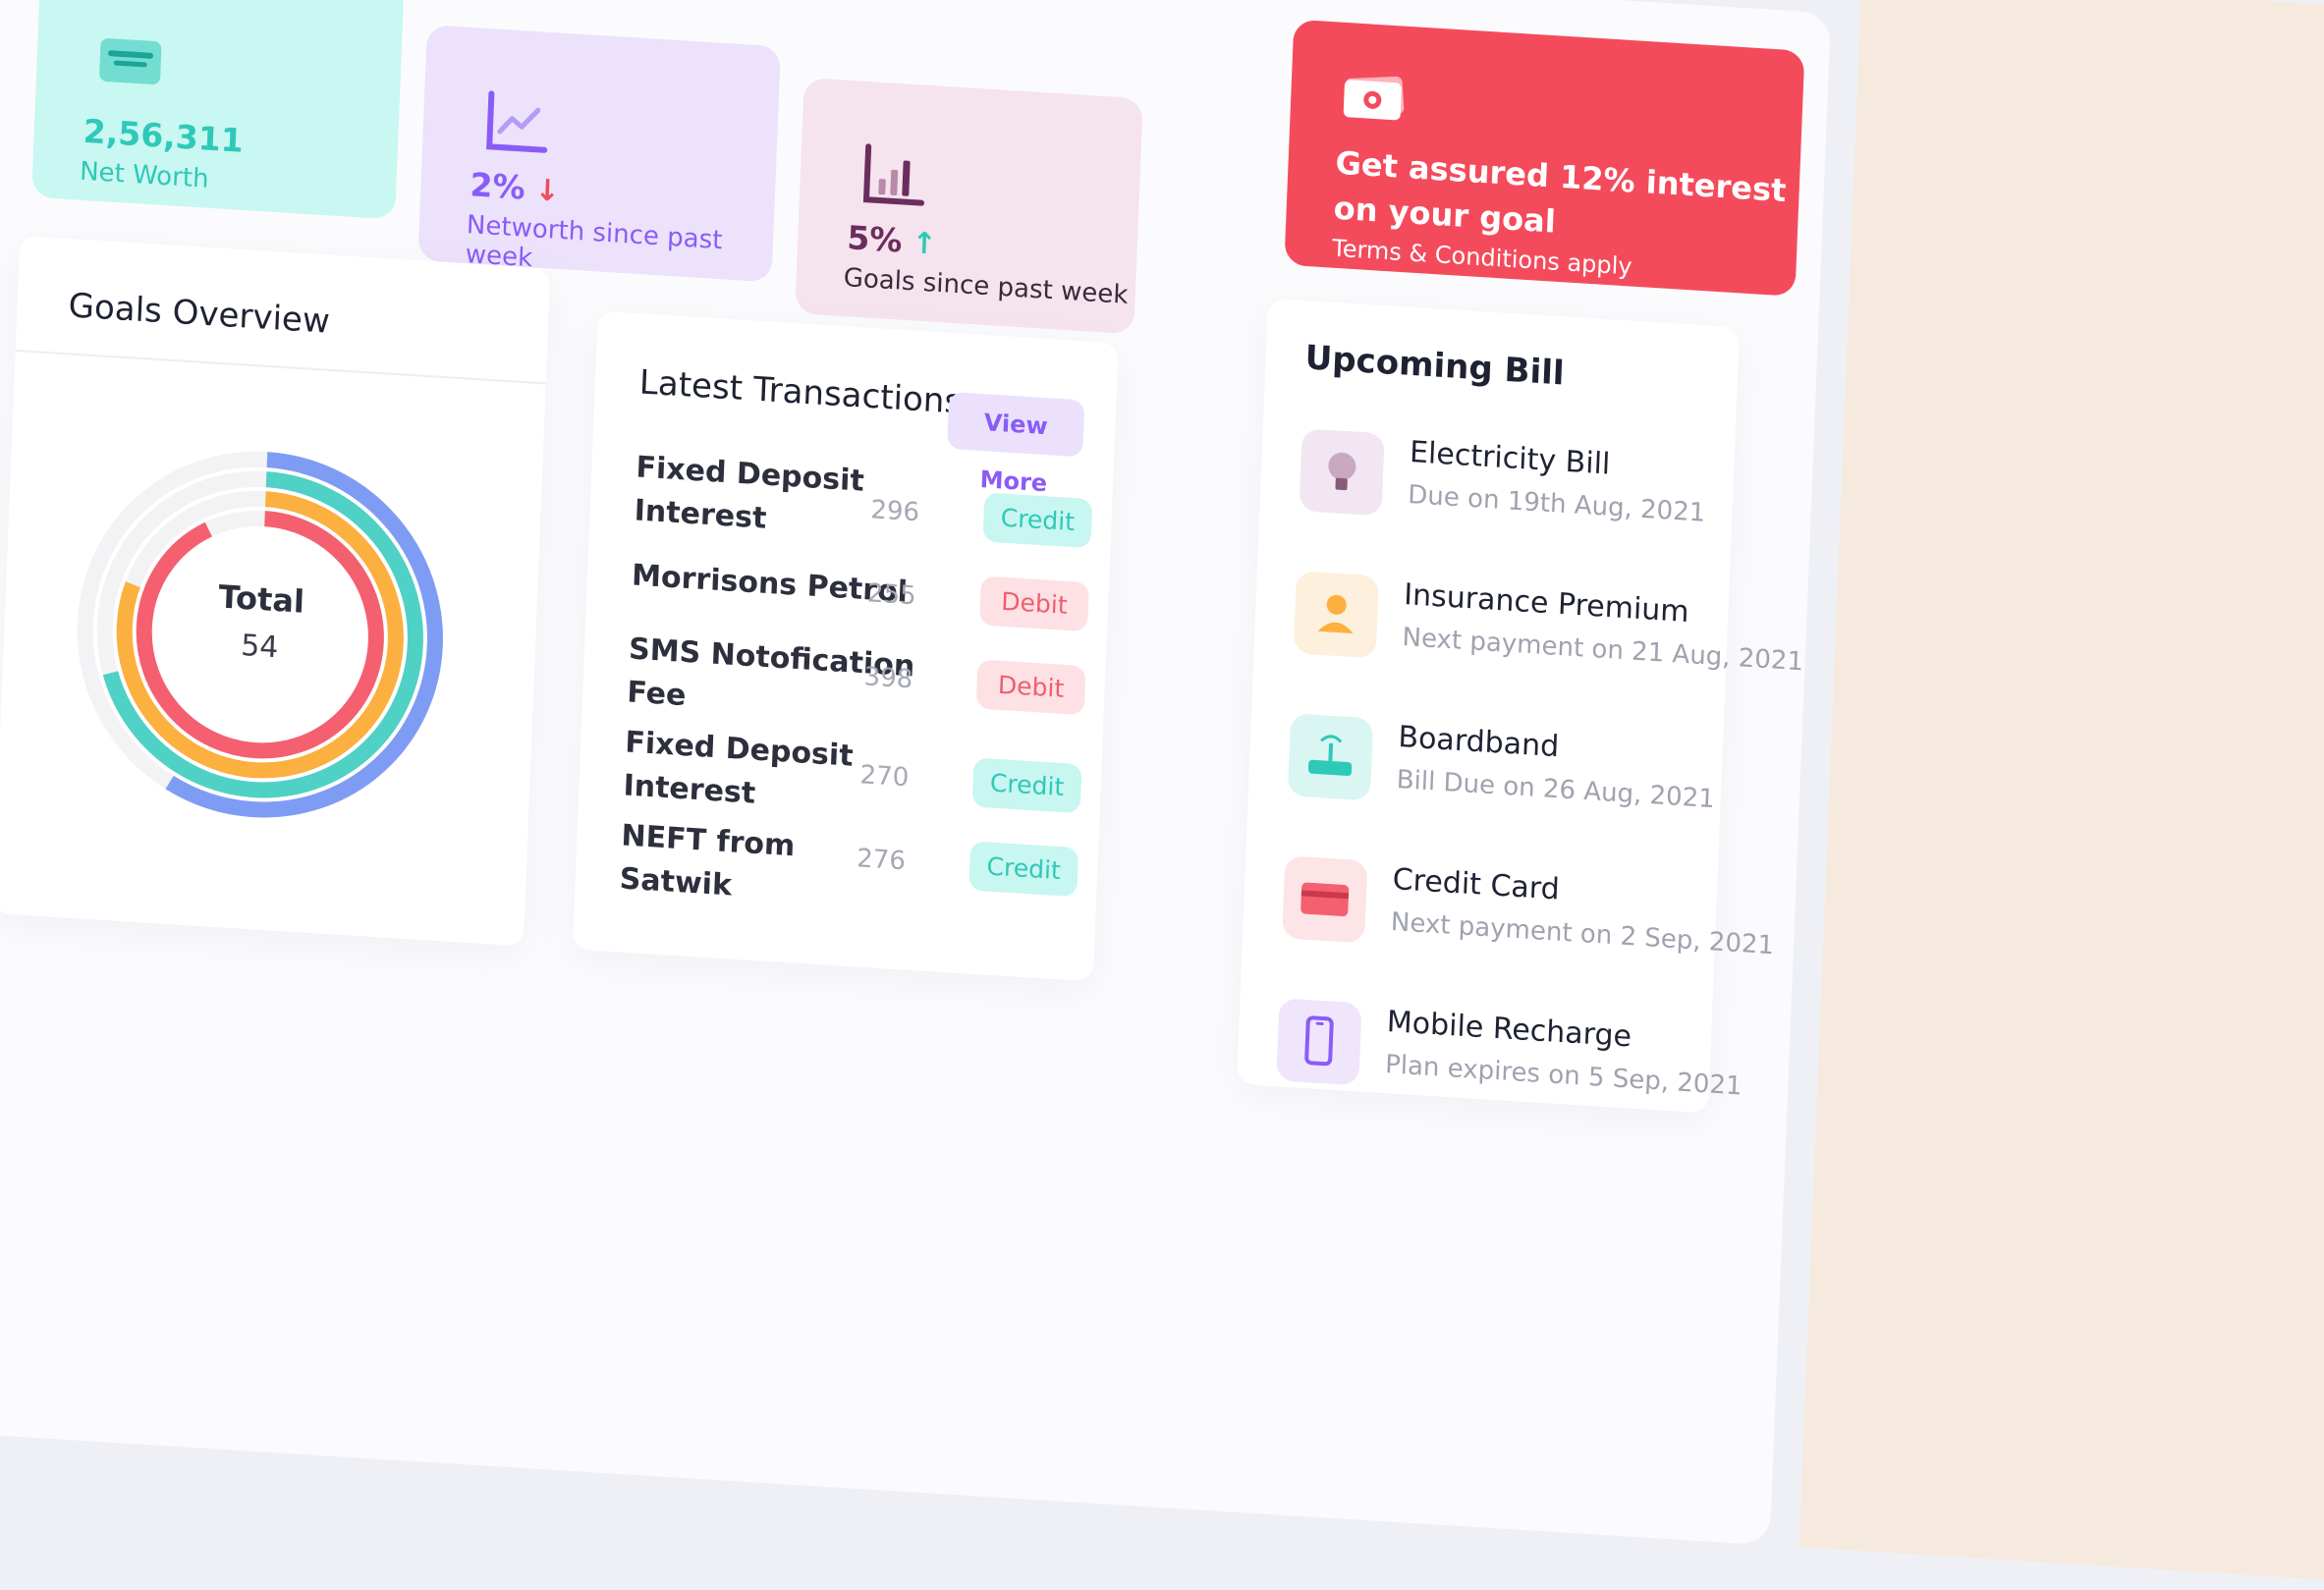  Describe the element at coordinates (1510, 459) in the screenshot. I see `bill-title: Electricity Bill` at that location.